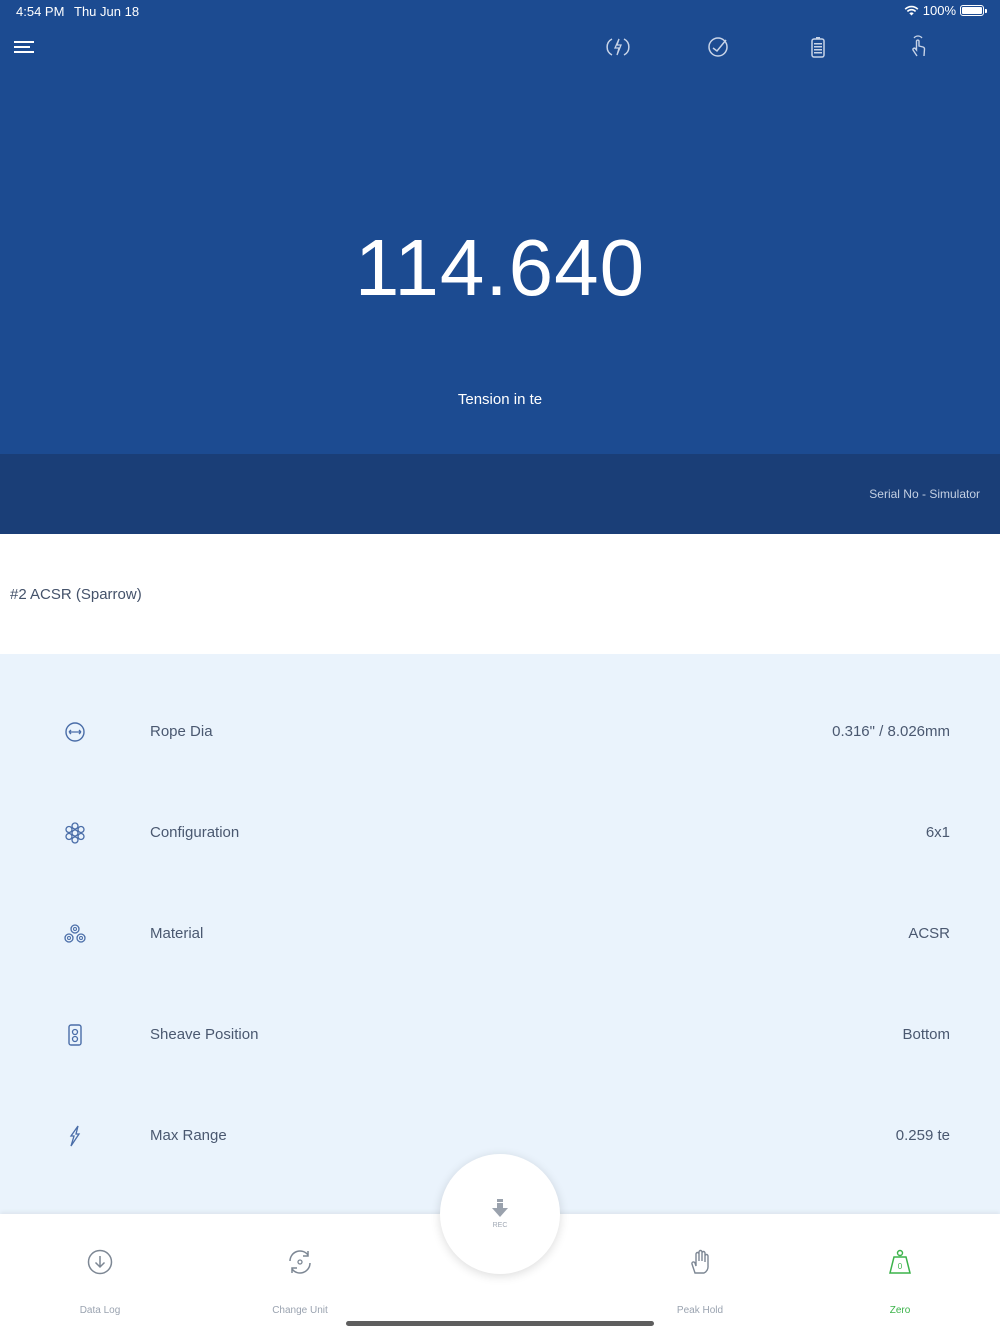 This screenshot has height=1334, width=1000. What do you see at coordinates (76, 594) in the screenshot?
I see `product-name: #2 ACSR (Sparrow)` at bounding box center [76, 594].